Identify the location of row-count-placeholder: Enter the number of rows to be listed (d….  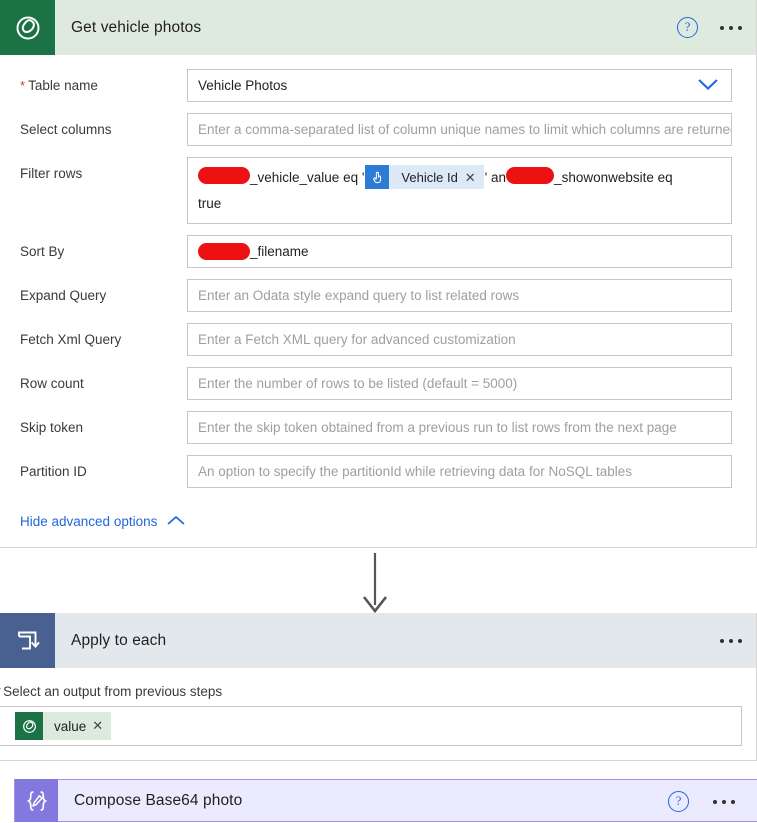
(358, 383).